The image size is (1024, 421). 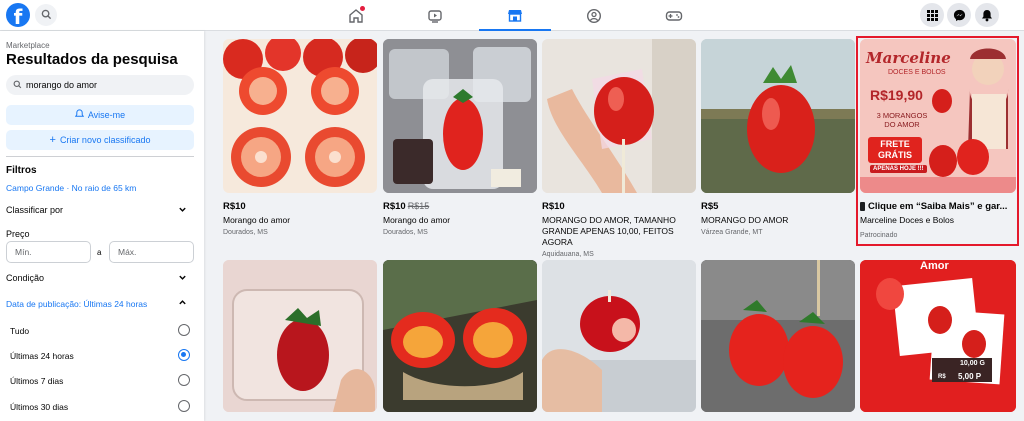 What do you see at coordinates (19, 331) in the screenshot?
I see `date-option-label: Tudo` at bounding box center [19, 331].